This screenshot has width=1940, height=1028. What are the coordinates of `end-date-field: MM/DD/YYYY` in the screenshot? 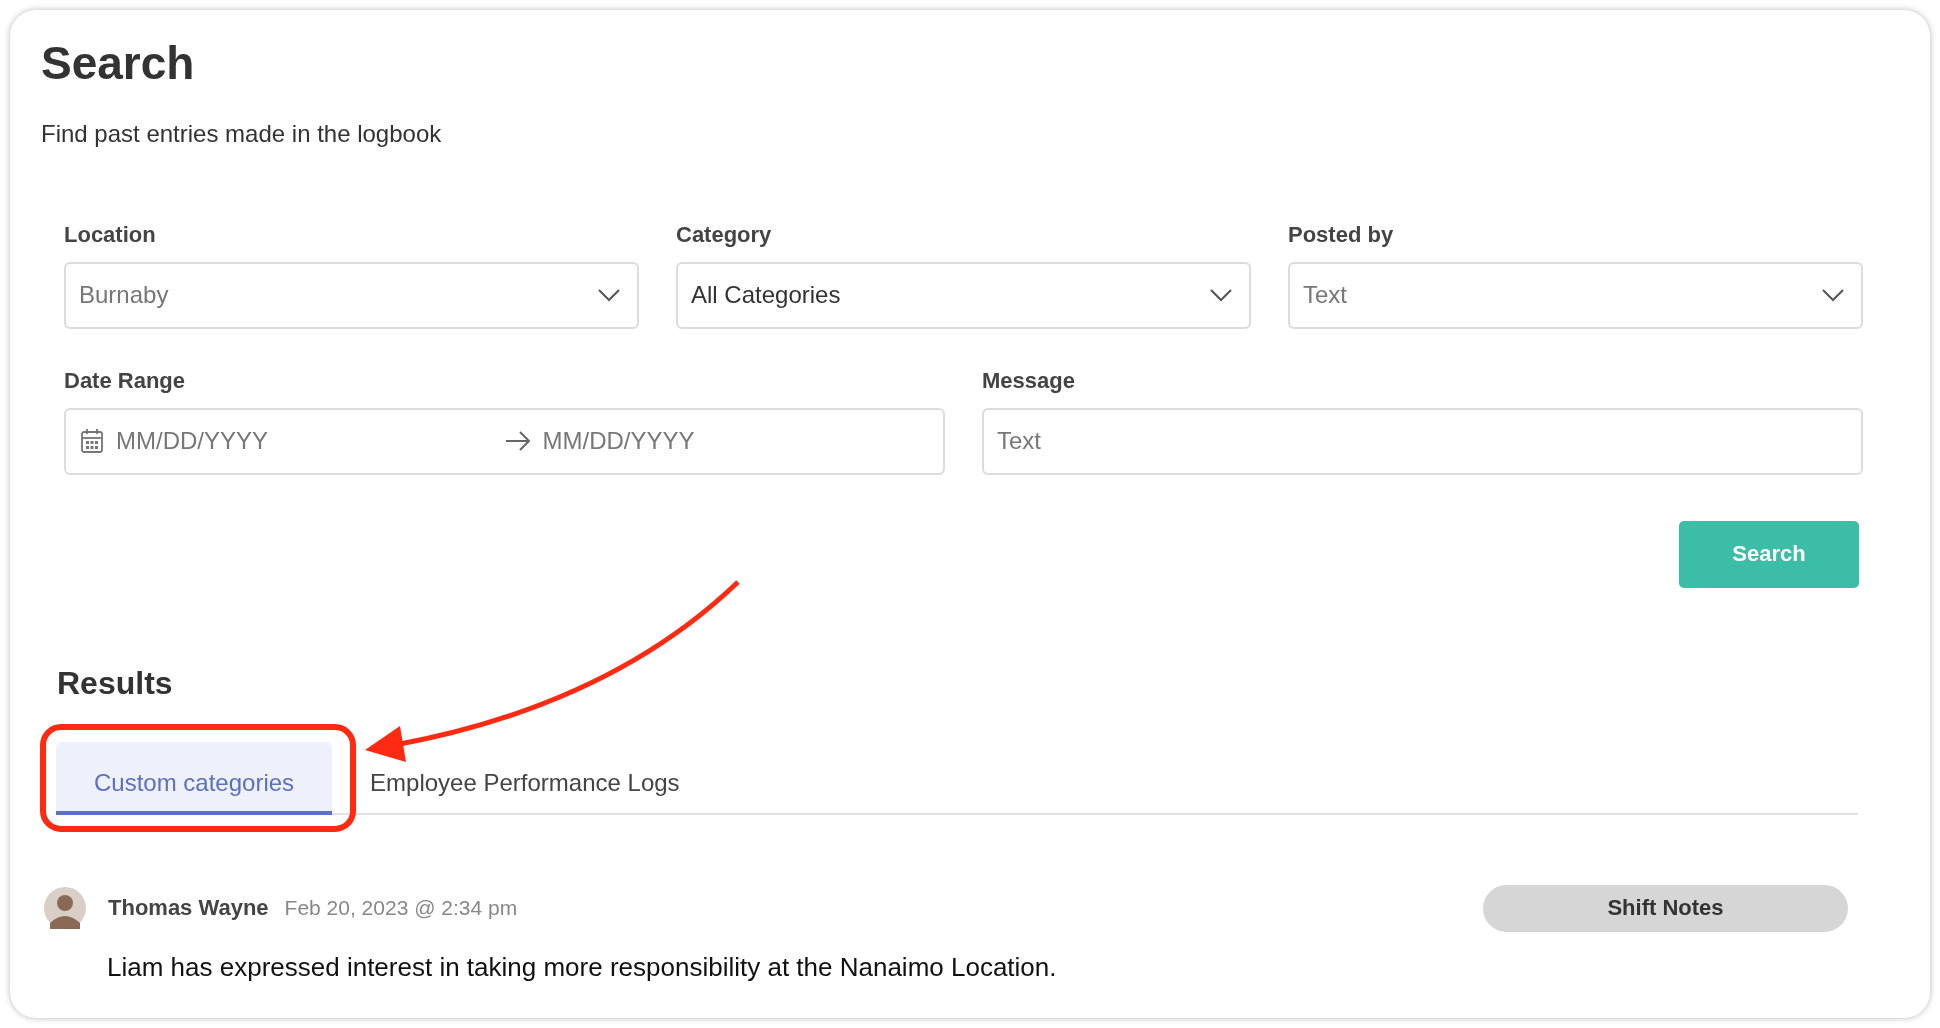 It's located at (692, 441).